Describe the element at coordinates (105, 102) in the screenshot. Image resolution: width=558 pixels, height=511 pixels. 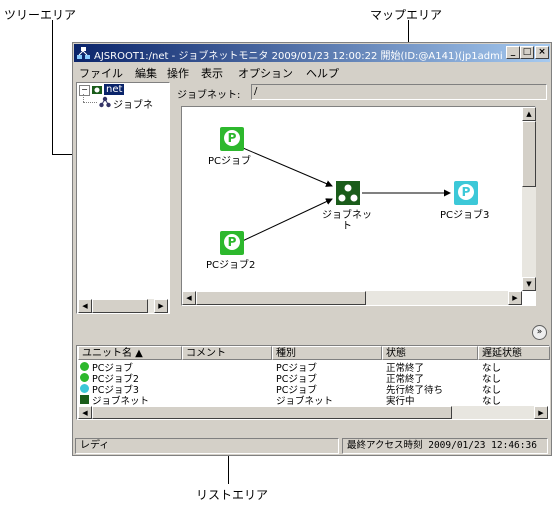
I see `jobnet-child-icon` at that location.